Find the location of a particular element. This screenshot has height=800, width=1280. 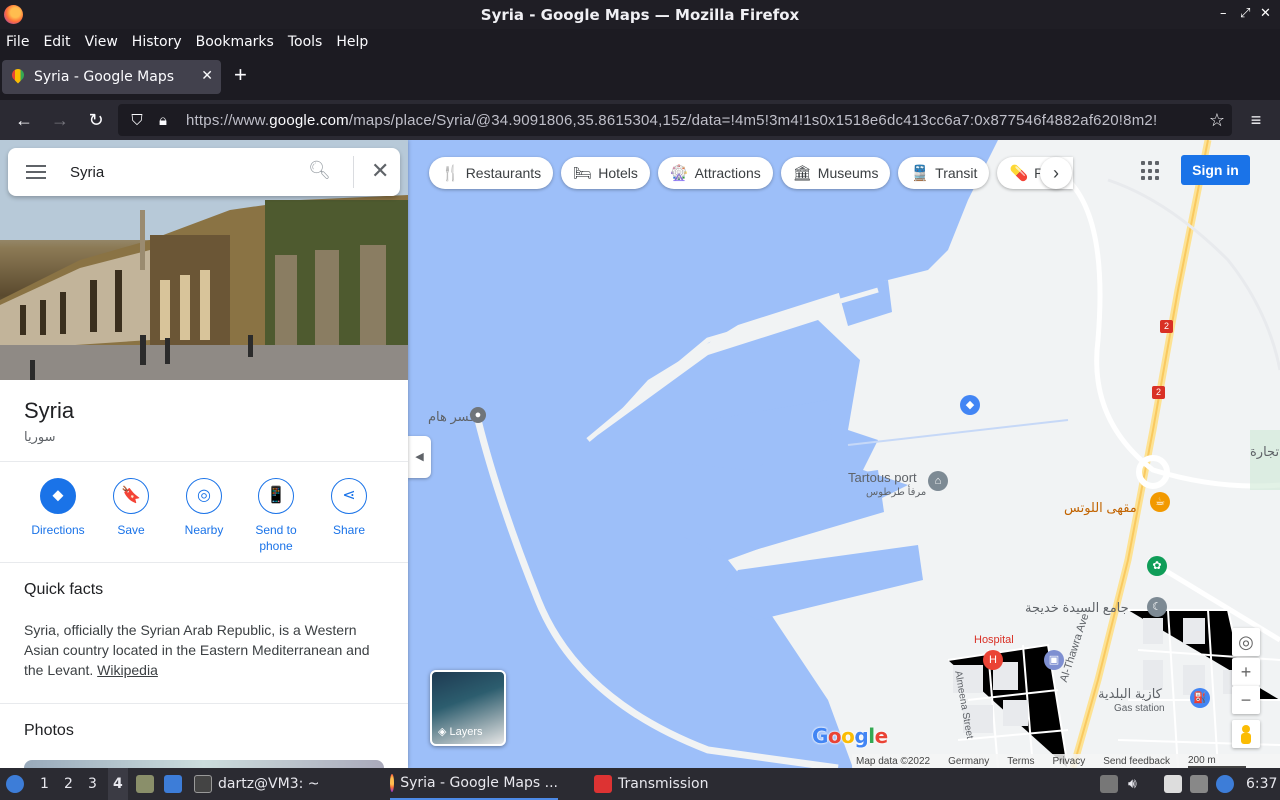

new-tab-button: + is located at coordinates (240, 75).